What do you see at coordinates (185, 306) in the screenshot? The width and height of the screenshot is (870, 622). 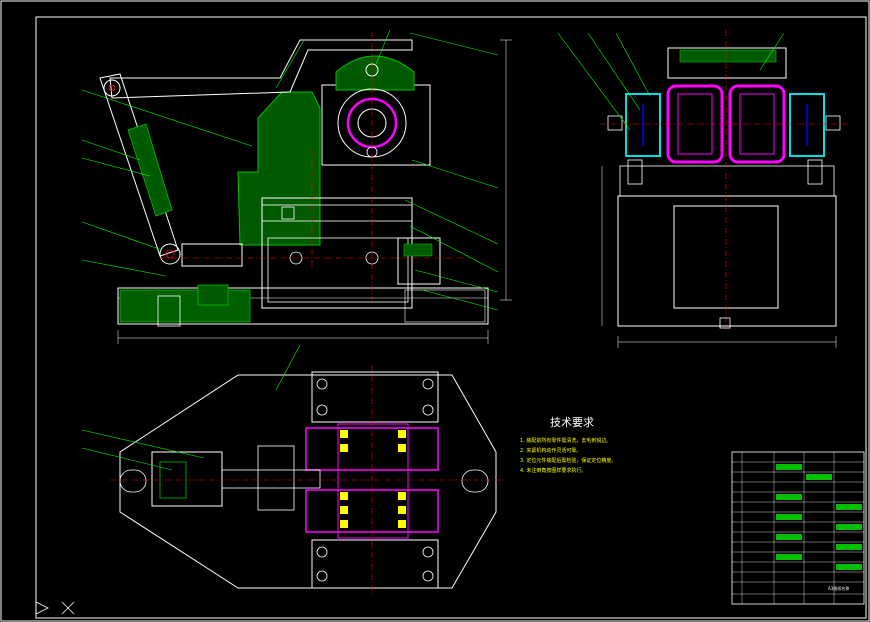 I see `base-hatch-left` at bounding box center [185, 306].